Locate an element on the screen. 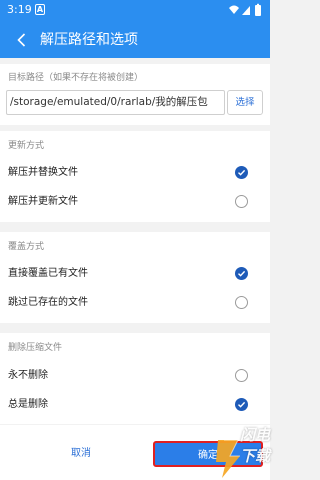 The image size is (320, 480). option-row: 跳过已存在的文件 is located at coordinates (135, 303).